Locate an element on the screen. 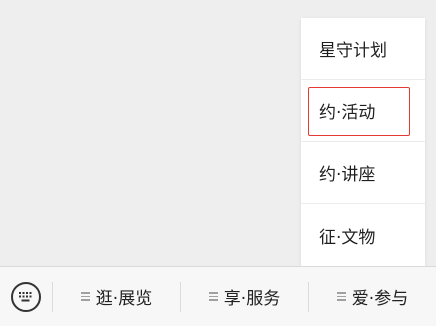 This screenshot has width=436, height=326. submenu-item-collect-relics: 征·文物 is located at coordinates (363, 235).